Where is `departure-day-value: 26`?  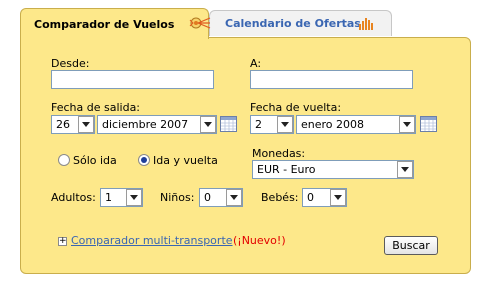 departure-day-value: 26 is located at coordinates (63, 124).